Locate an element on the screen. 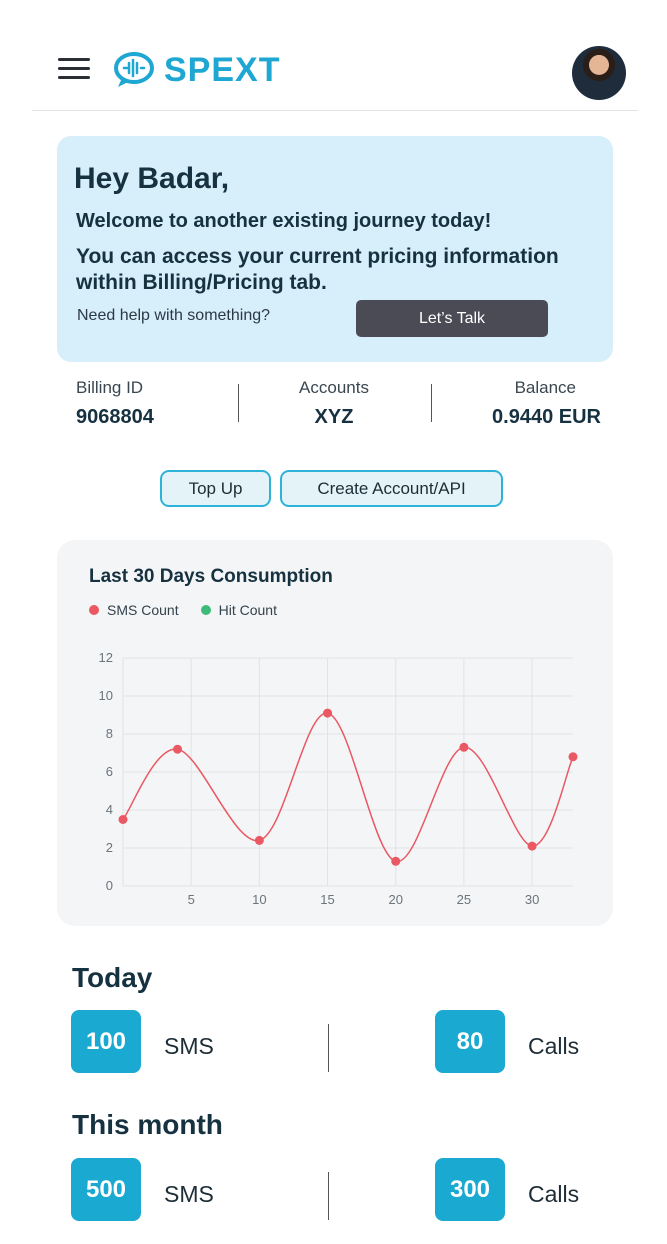 This screenshot has height=1244, width=667. x-tick-label: 5 is located at coordinates (191, 899).